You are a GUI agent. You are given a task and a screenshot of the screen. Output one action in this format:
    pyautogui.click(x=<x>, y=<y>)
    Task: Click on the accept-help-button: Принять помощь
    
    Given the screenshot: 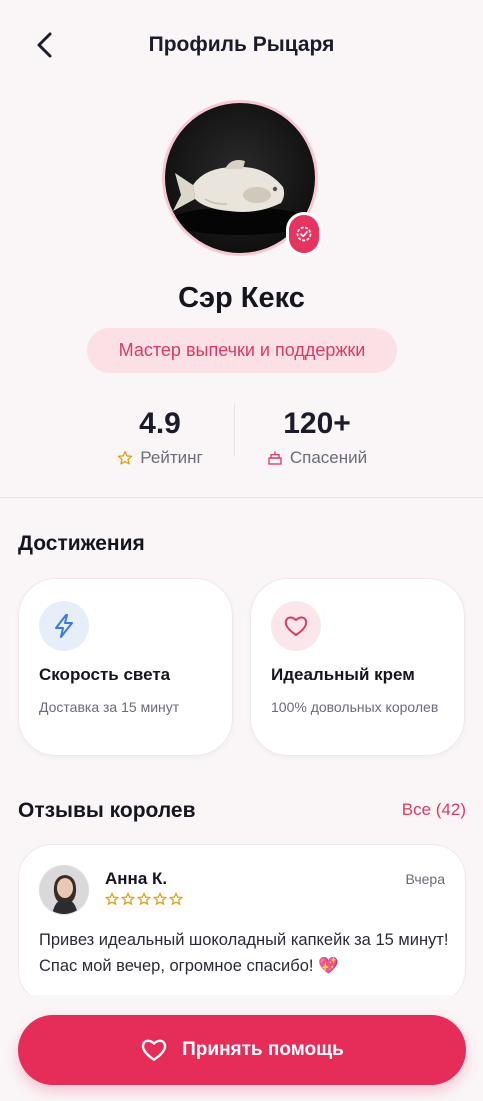 What is the action you would take?
    pyautogui.click(x=242, y=1050)
    